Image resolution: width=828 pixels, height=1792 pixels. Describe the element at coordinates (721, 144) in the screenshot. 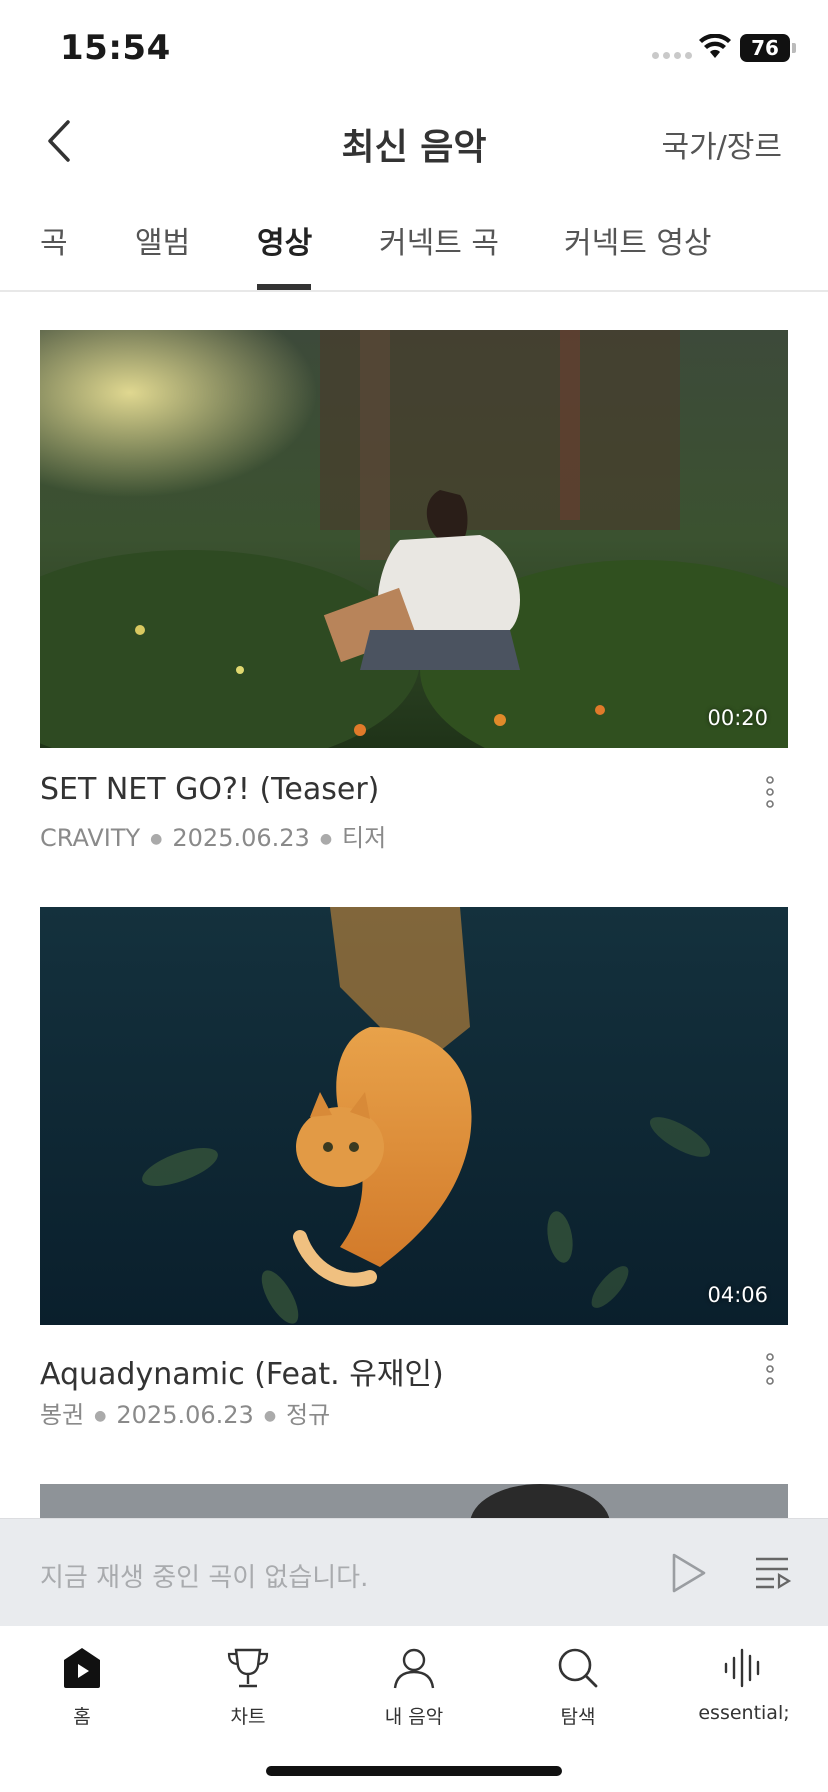

I see `country-genre-link: 국가/장르` at that location.